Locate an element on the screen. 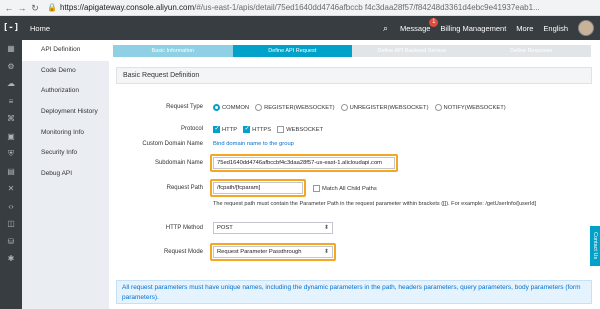  network-icon: ⌘ is located at coordinates (11, 119).